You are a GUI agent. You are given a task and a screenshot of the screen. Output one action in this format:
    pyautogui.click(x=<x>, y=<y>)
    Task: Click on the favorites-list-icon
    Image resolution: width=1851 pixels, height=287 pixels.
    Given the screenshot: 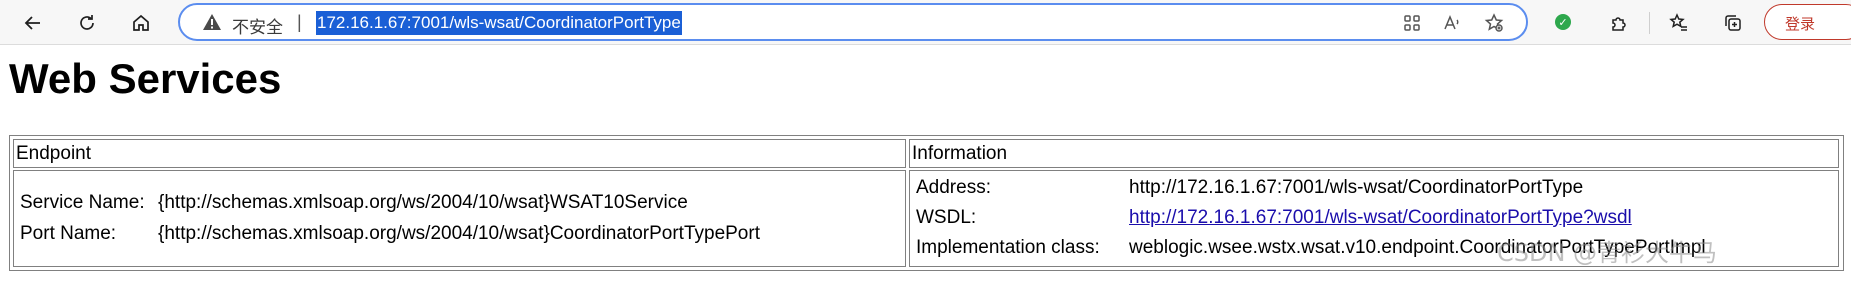 What is the action you would take?
    pyautogui.click(x=1679, y=23)
    